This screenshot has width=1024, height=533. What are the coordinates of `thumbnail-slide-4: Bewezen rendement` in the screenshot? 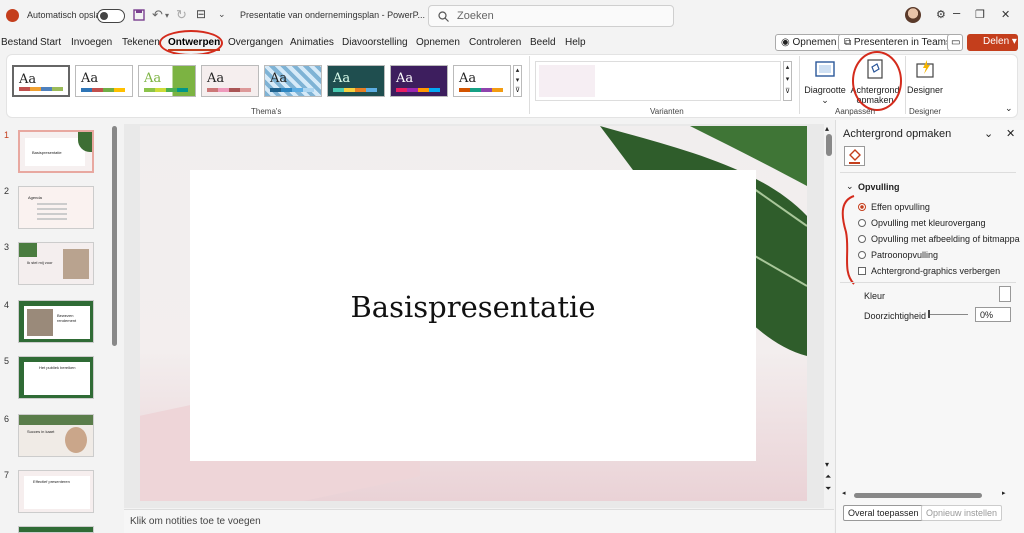 It's located at (56, 321).